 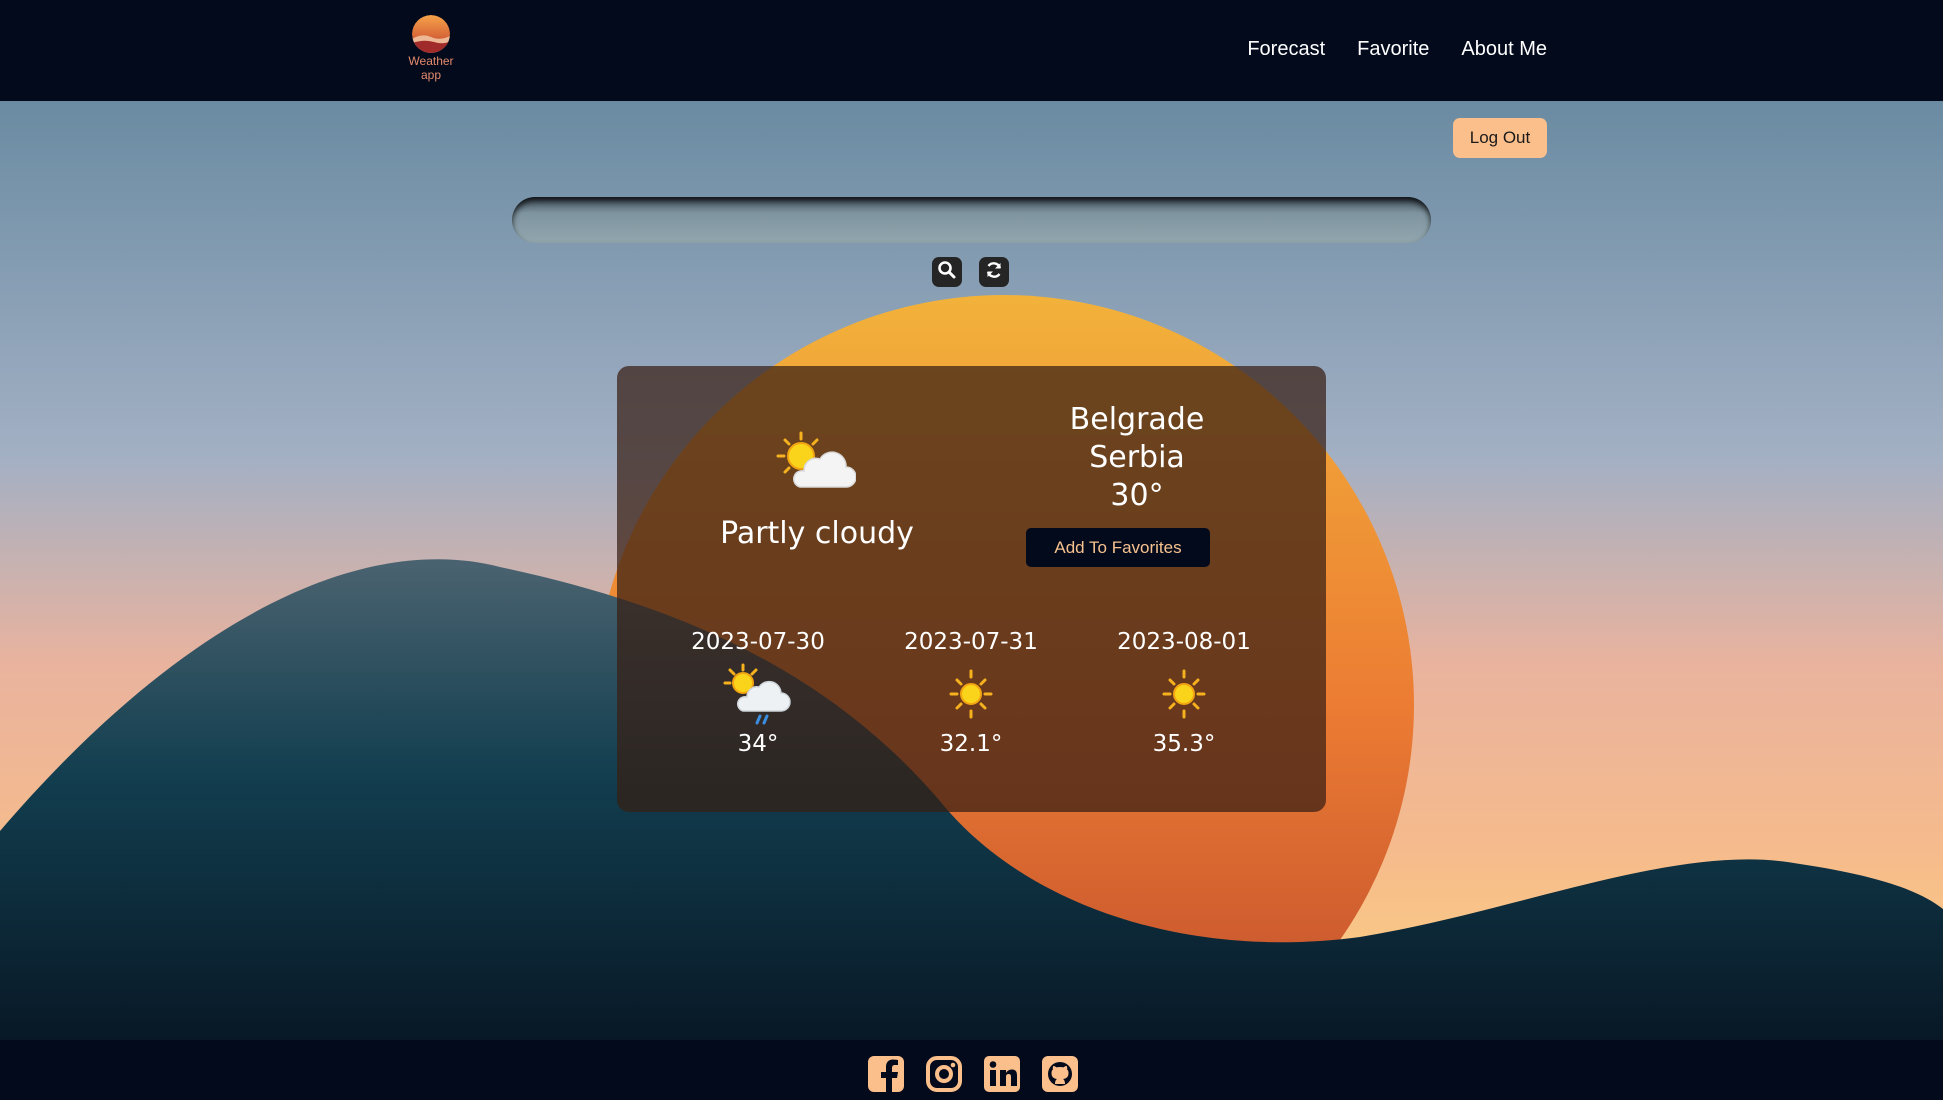 I want to click on top-navbar: Weather app Forecast Favorite About Me, so click(x=971, y=50).